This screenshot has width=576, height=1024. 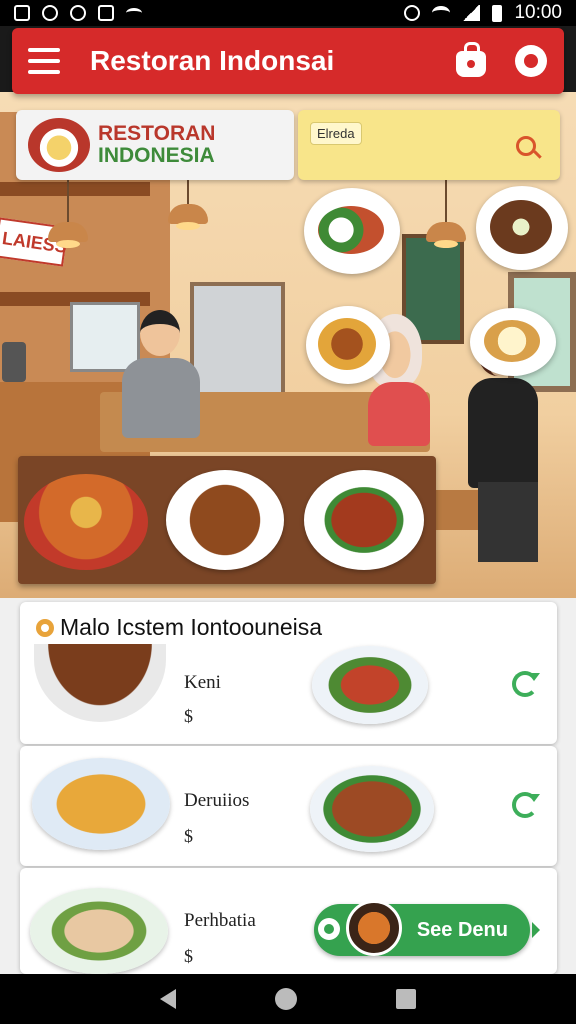 What do you see at coordinates (212, 60) in the screenshot?
I see `app-title: Restoran Indonsai` at bounding box center [212, 60].